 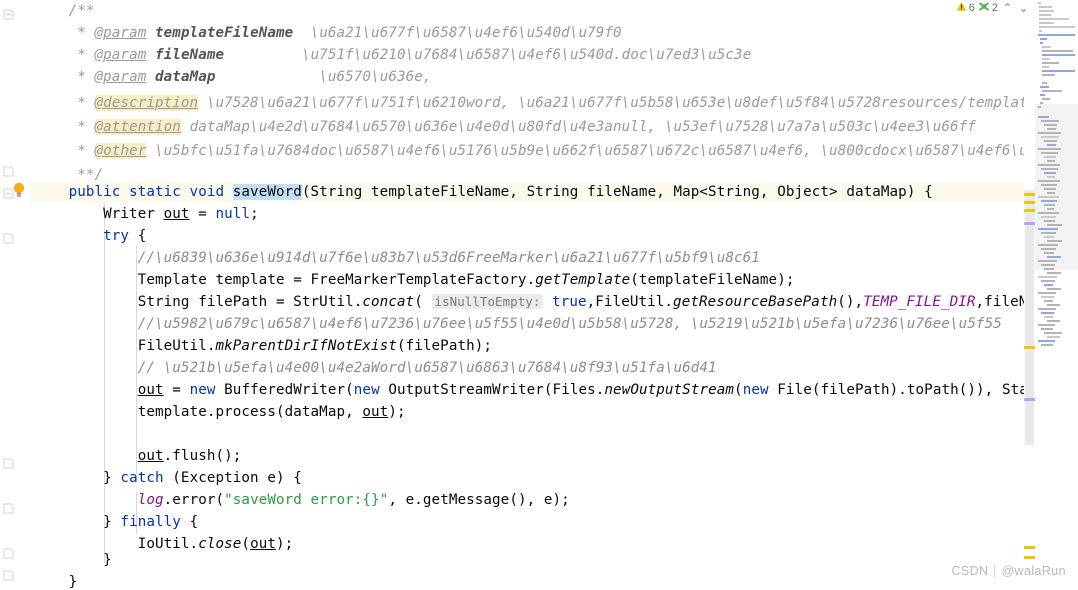 What do you see at coordinates (1023, 8) in the screenshot?
I see `chevron-down-icon: ⌄` at bounding box center [1023, 8].